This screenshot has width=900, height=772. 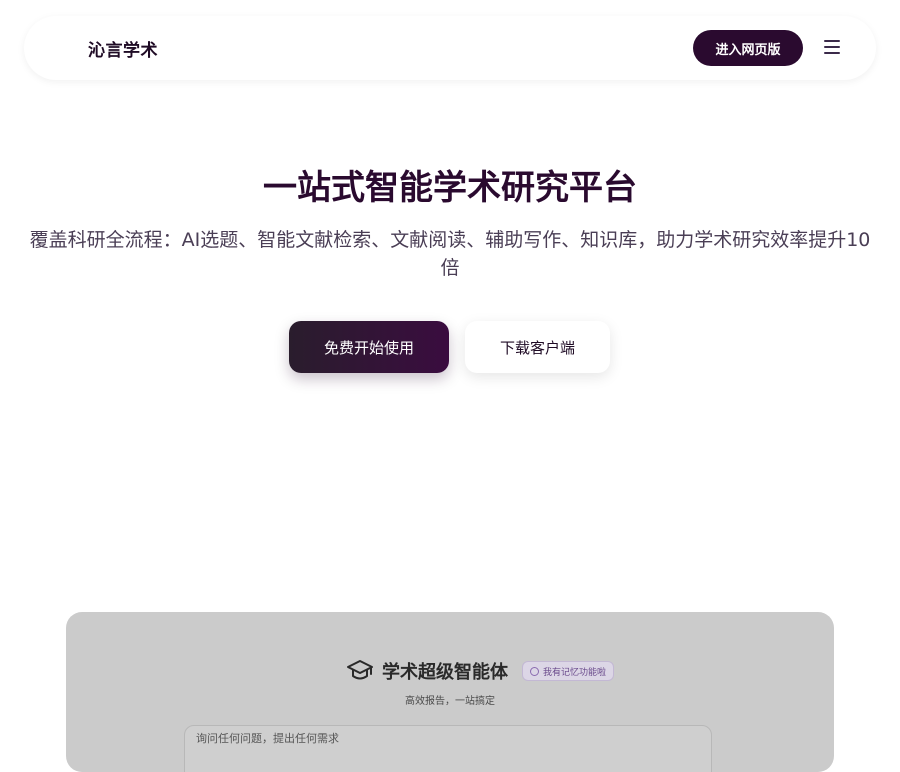 I want to click on memory-badge-label: 我有记忆功能啦, so click(x=575, y=672).